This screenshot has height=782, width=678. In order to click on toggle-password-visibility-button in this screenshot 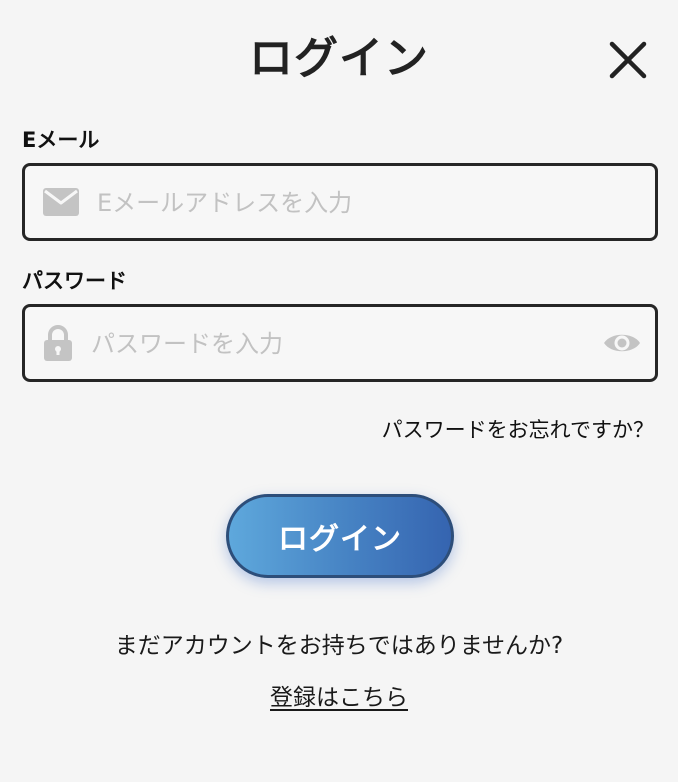, I will do `click(622, 343)`.